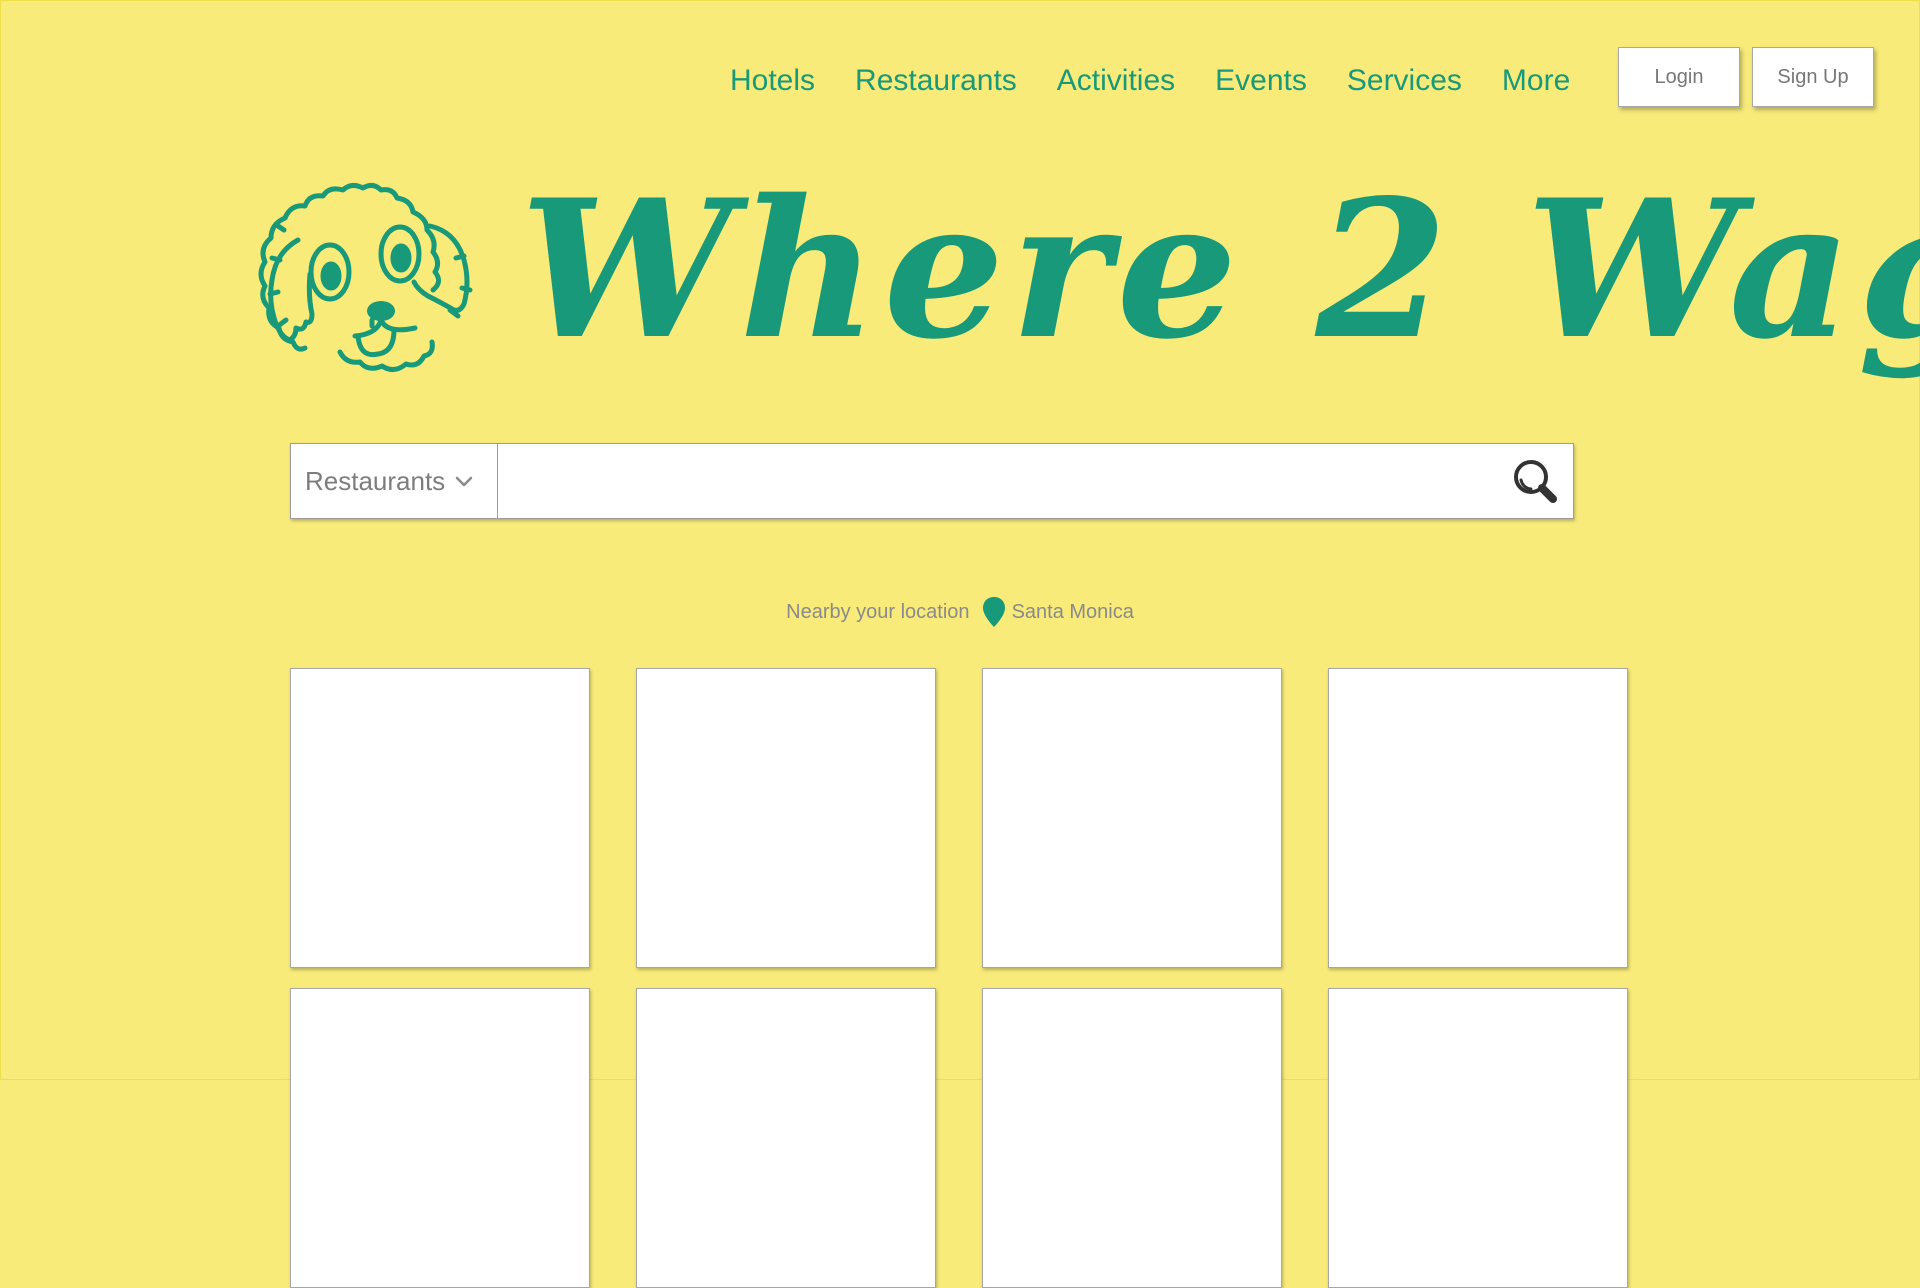  I want to click on nav-item-hotels: Hotels, so click(772, 80).